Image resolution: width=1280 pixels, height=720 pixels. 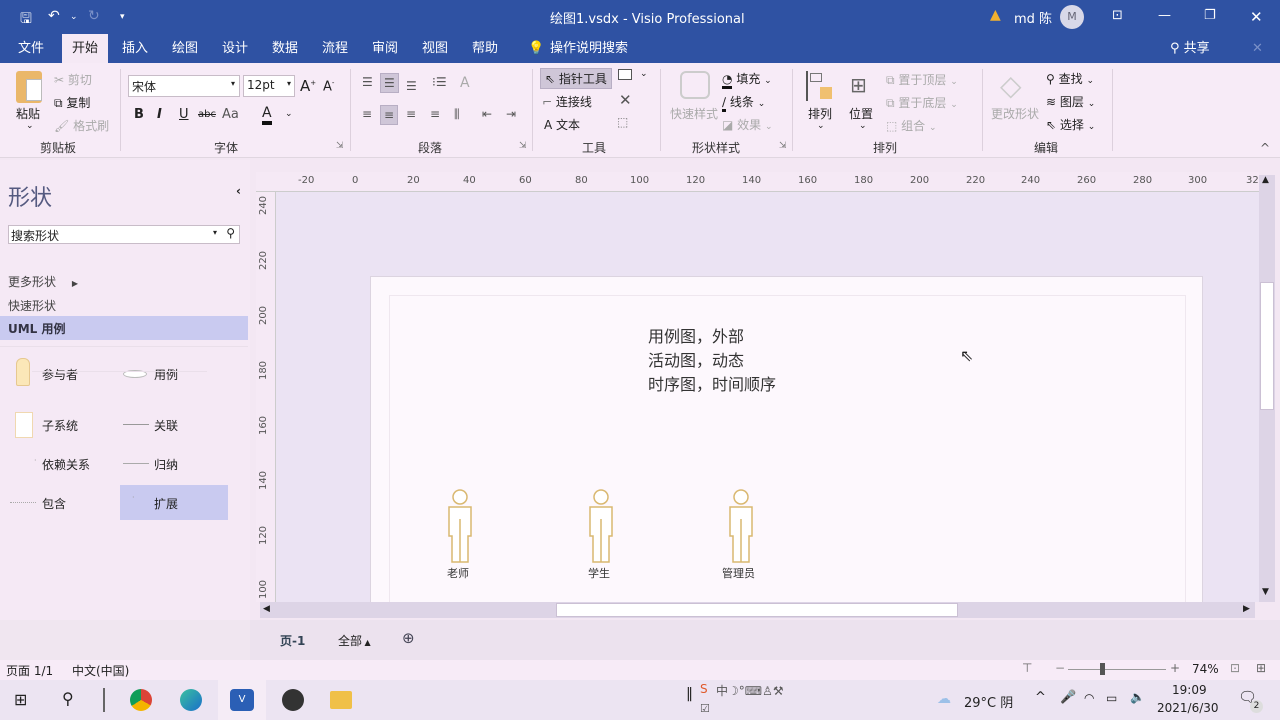 What do you see at coordinates (367, 114) in the screenshot?
I see `align-left-icon: ≡` at bounding box center [367, 114].